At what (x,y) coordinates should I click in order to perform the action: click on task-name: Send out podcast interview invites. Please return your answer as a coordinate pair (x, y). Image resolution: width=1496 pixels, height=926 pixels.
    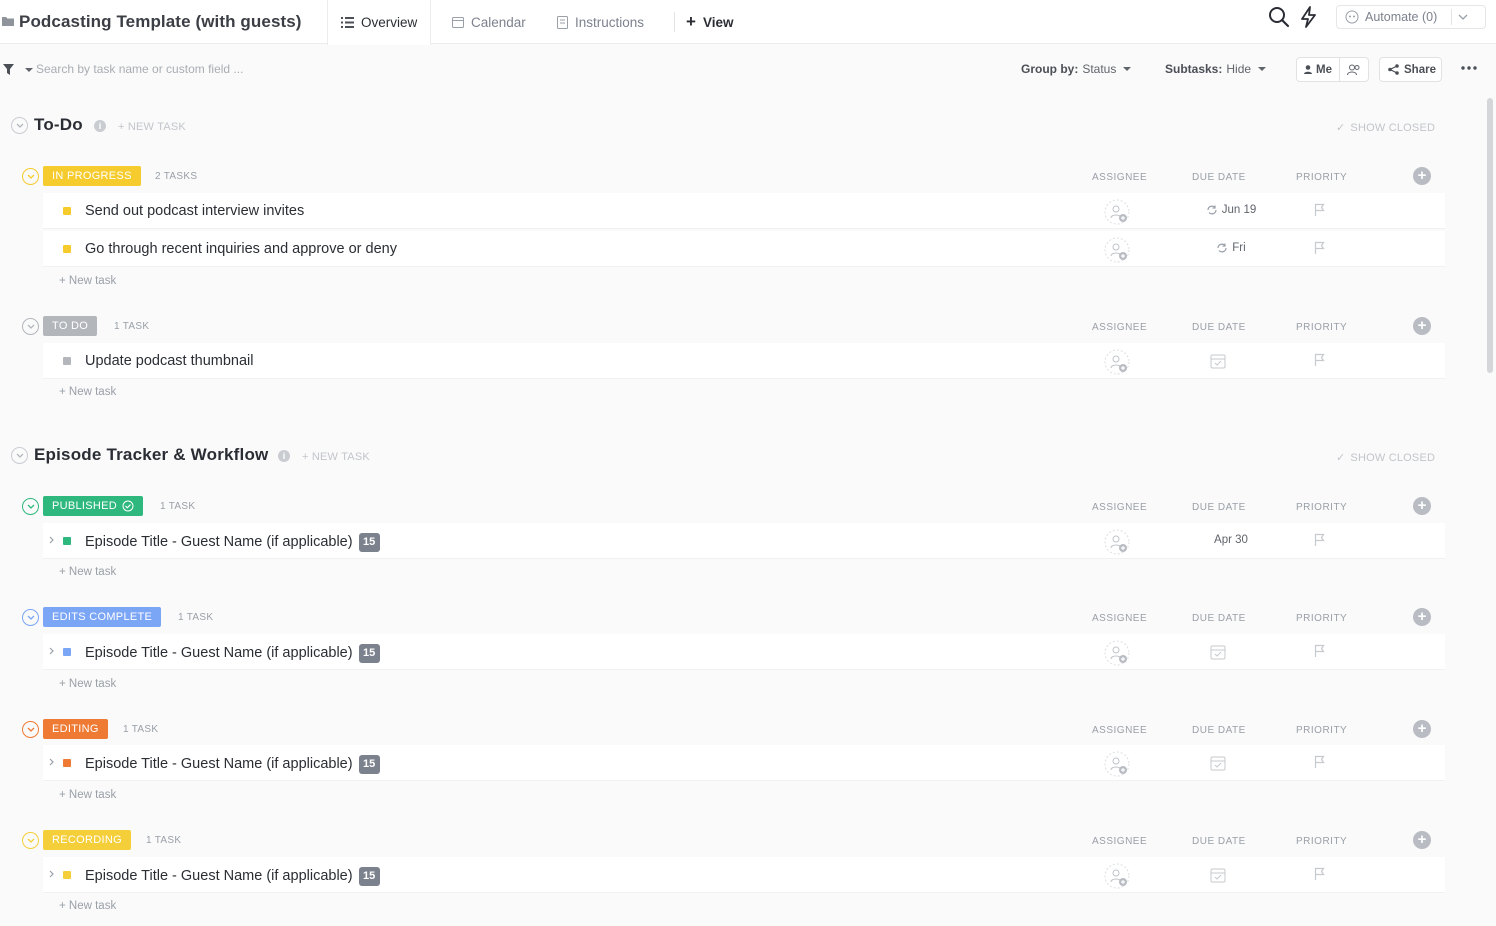
    Looking at the image, I should click on (194, 211).